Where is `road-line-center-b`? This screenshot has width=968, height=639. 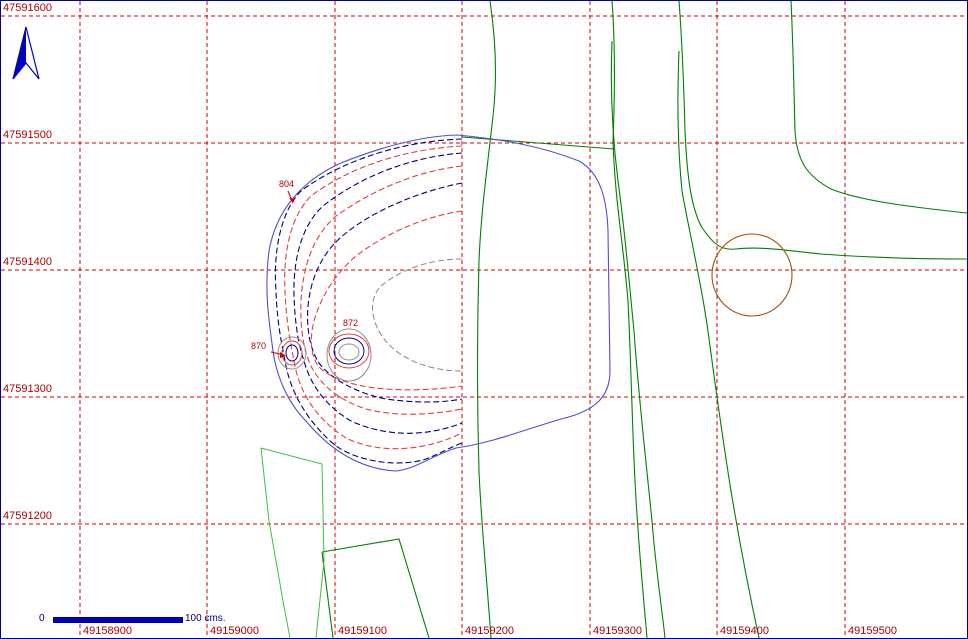
road-line-center-b is located at coordinates (638, 339).